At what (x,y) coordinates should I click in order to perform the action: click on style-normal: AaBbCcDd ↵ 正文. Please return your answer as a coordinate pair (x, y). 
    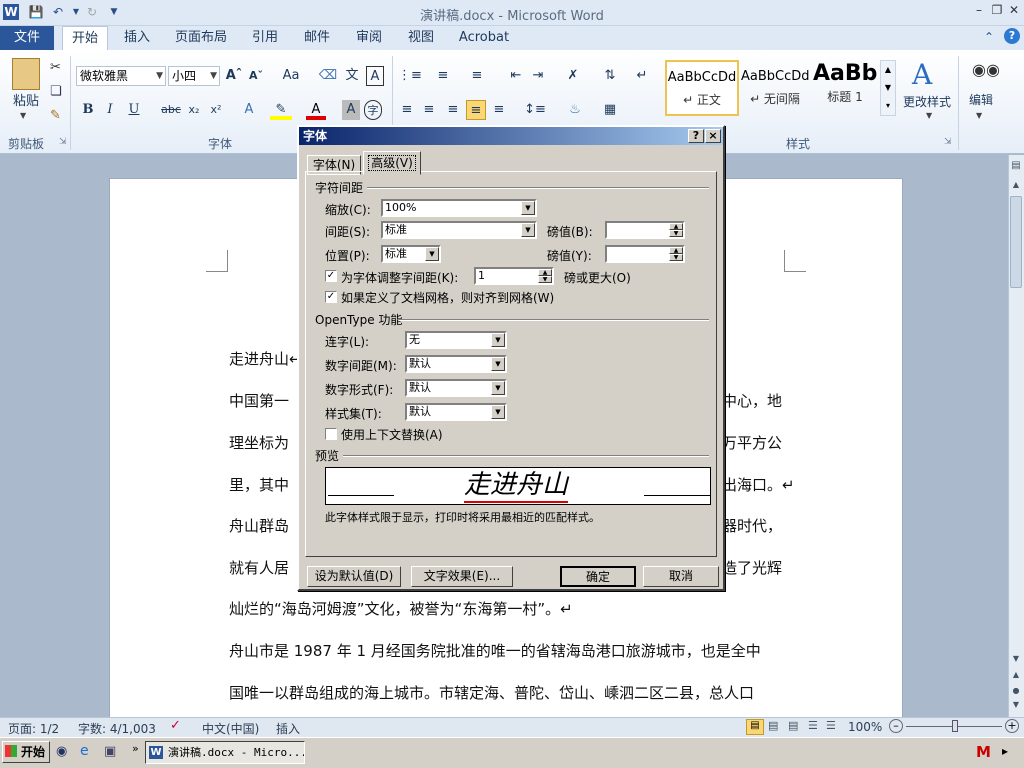
    Looking at the image, I should click on (702, 88).